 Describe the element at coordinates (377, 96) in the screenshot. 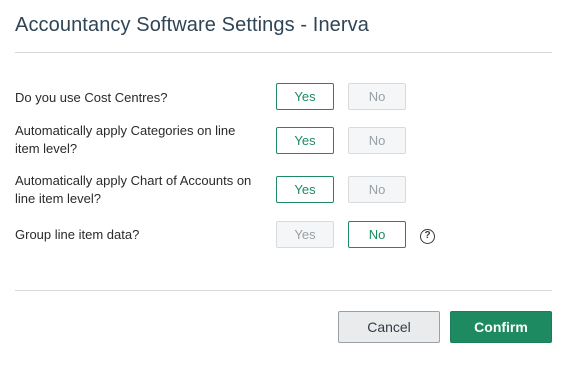

I see `cost-centres-no-button: No` at that location.